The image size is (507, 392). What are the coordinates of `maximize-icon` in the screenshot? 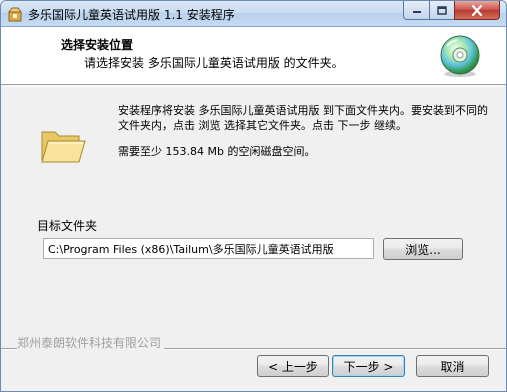 It's located at (442, 10).